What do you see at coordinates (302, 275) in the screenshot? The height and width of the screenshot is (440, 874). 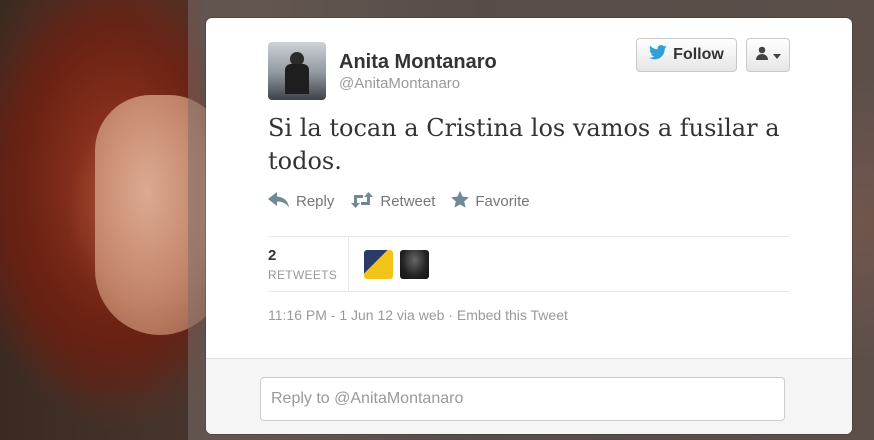 I see `retweet-count-label: RETWEETS` at bounding box center [302, 275].